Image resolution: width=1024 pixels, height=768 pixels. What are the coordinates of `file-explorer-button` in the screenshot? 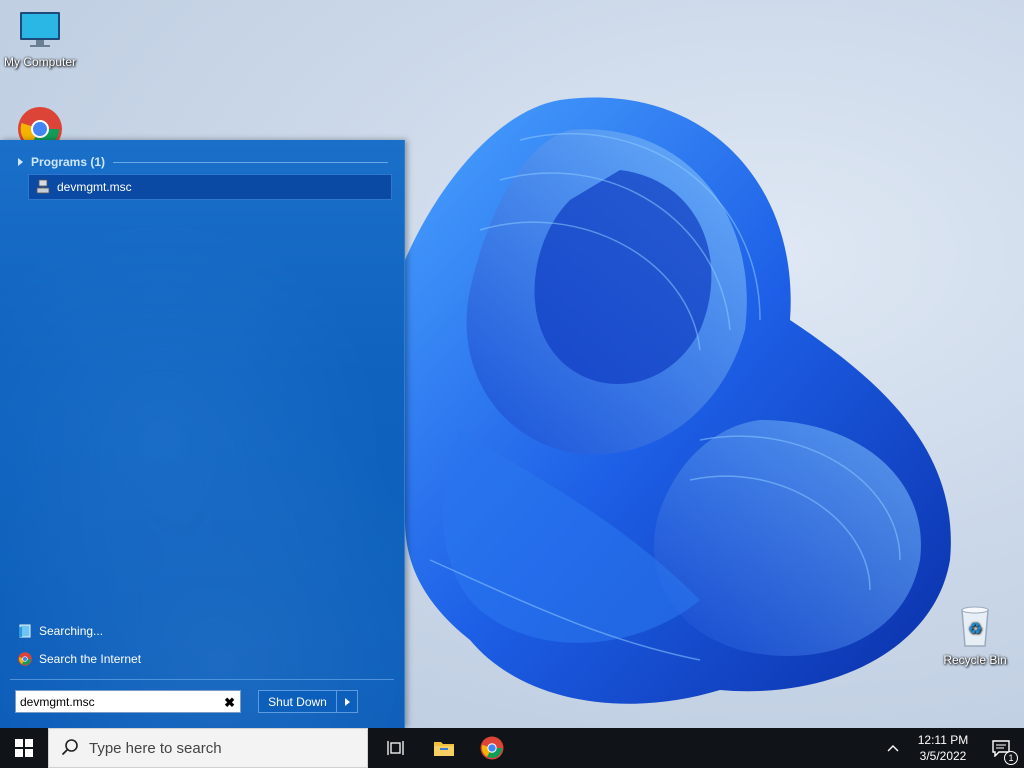 It's located at (444, 748).